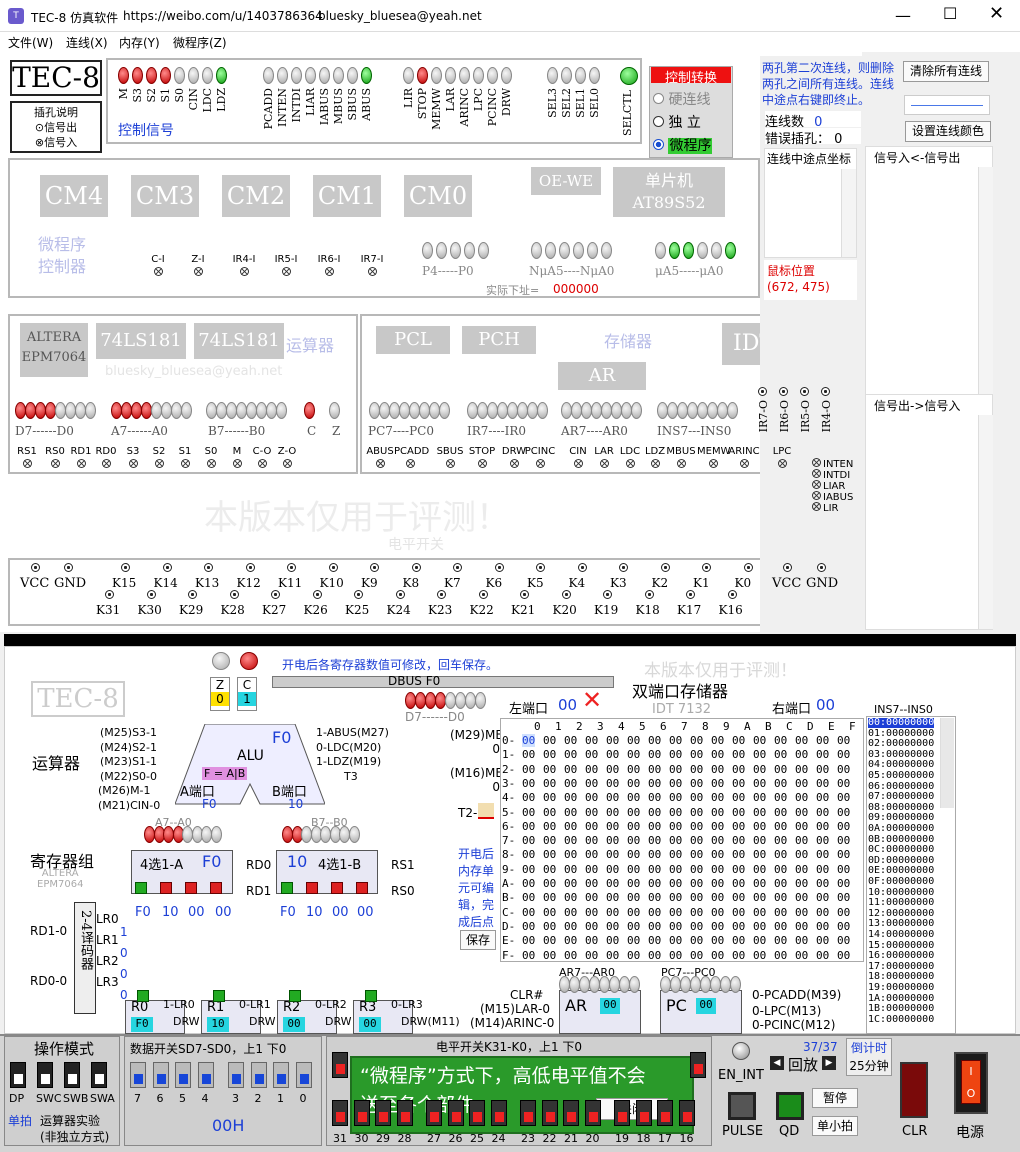  What do you see at coordinates (790, 1106) in the screenshot?
I see `qd-button` at bounding box center [790, 1106].